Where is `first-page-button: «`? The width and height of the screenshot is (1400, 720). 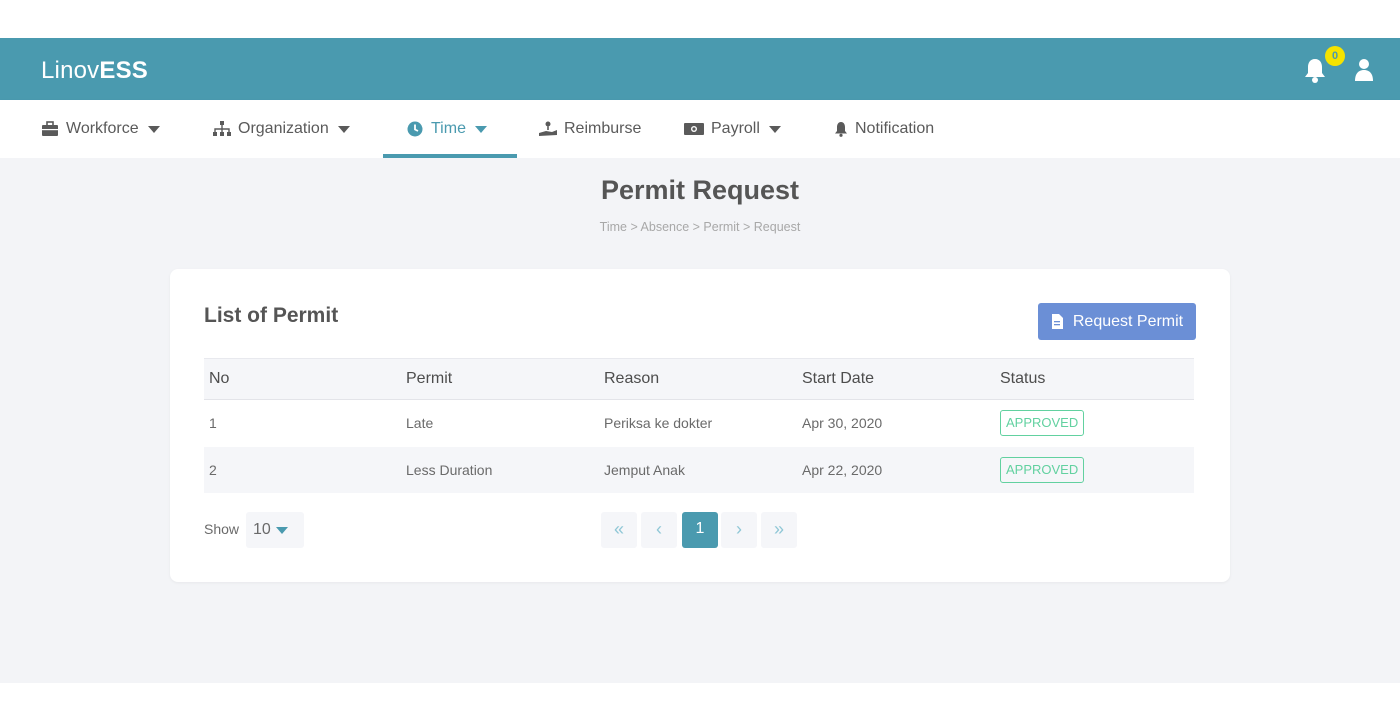 first-page-button: « is located at coordinates (619, 530).